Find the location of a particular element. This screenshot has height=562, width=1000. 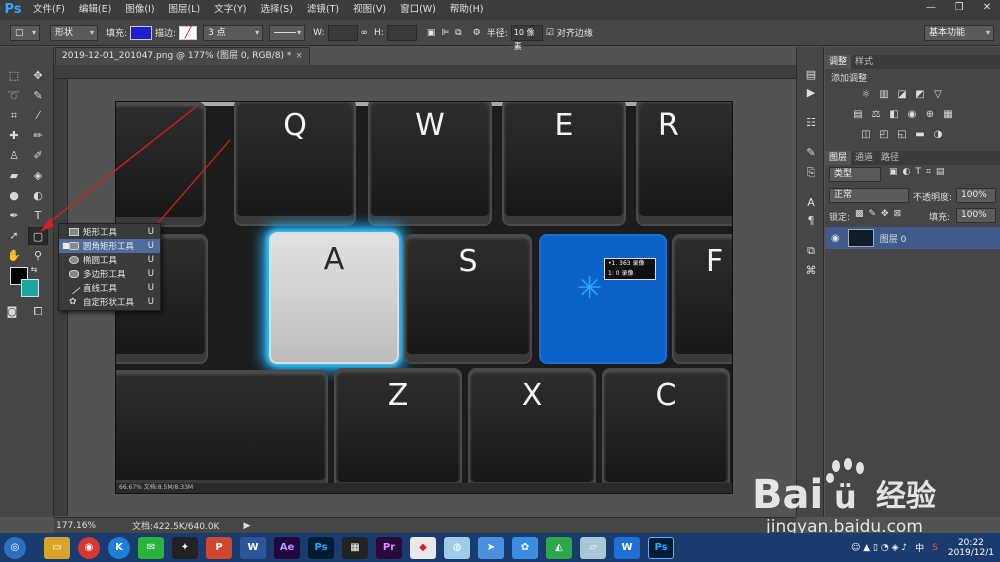

flyout-rounded-rectangle-tool: ■ 圆角矩形工具 U is located at coordinates (109, 246).